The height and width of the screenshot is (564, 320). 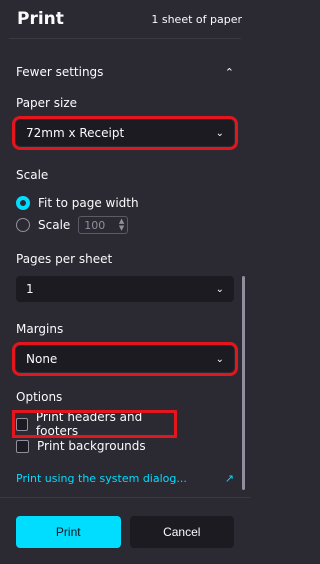 I want to click on chevron-up-icon: ⌃, so click(x=229, y=72).